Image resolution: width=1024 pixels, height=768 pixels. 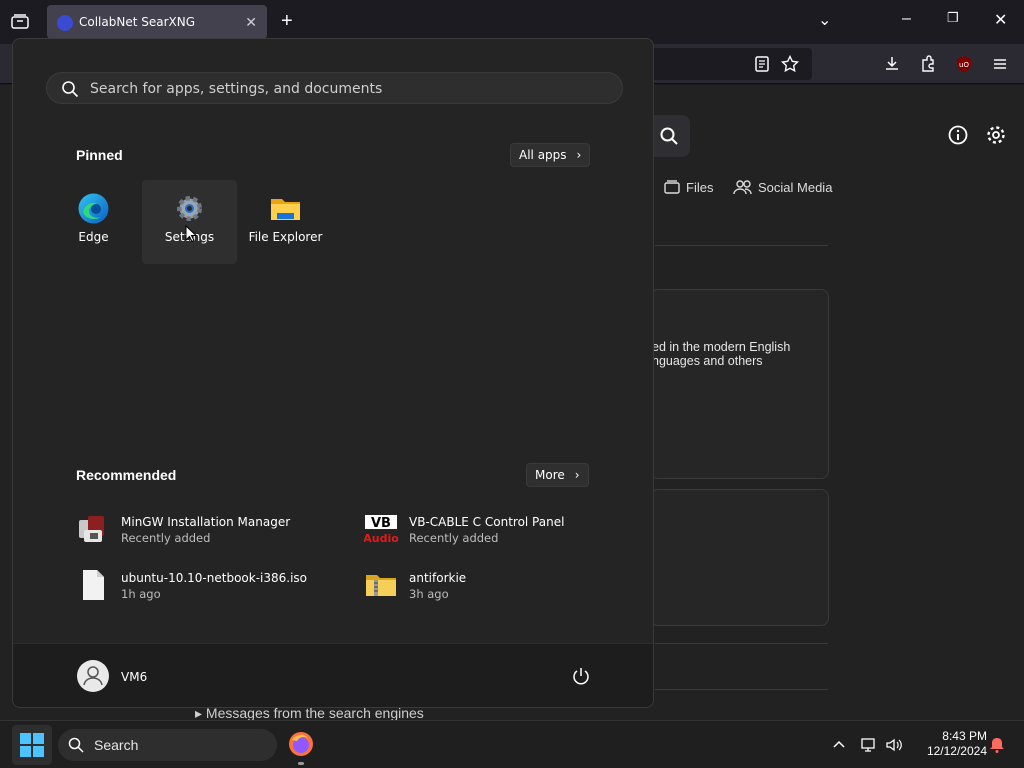 What do you see at coordinates (381, 523) in the screenshot?
I see `svg-text: VB` at bounding box center [381, 523].